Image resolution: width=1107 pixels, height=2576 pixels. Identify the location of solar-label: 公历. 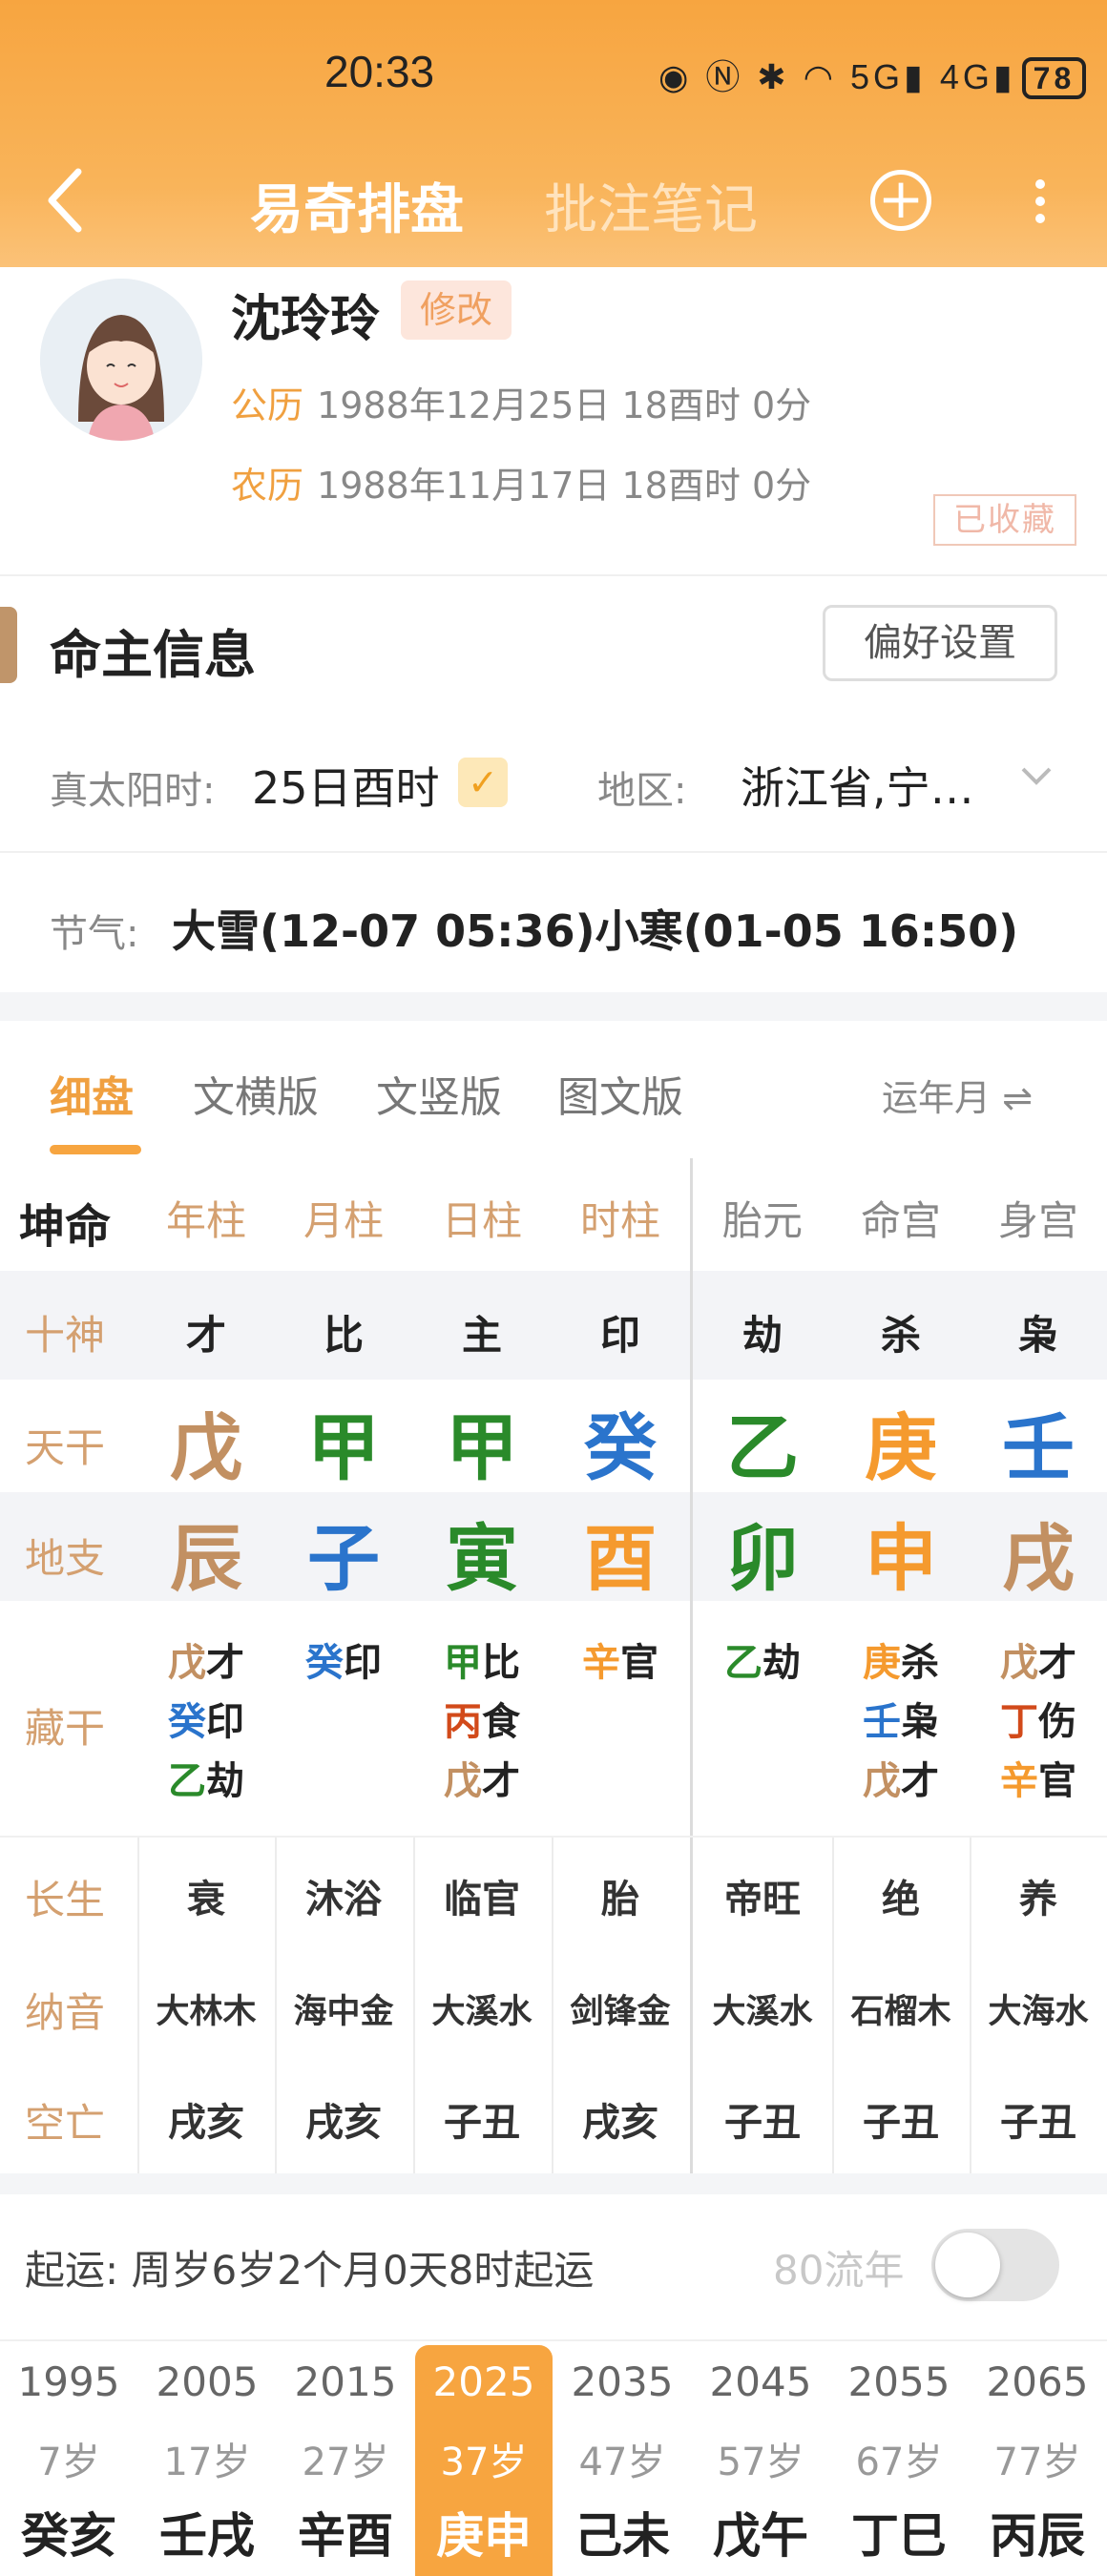
(267, 405).